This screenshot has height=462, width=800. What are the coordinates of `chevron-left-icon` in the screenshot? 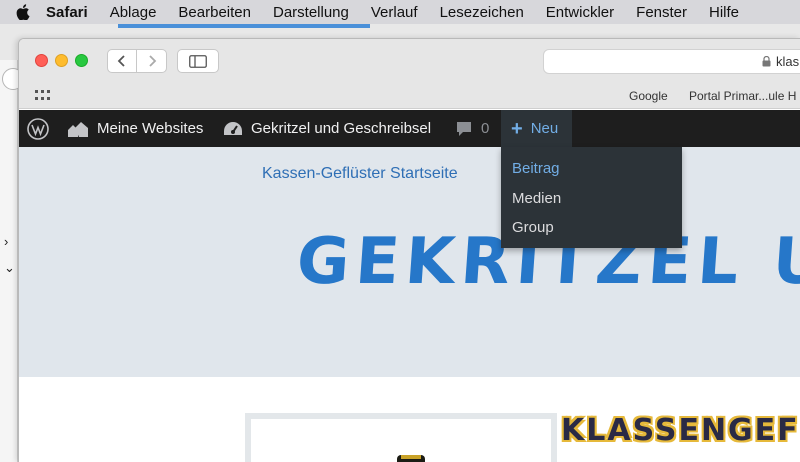 It's located at (121, 61).